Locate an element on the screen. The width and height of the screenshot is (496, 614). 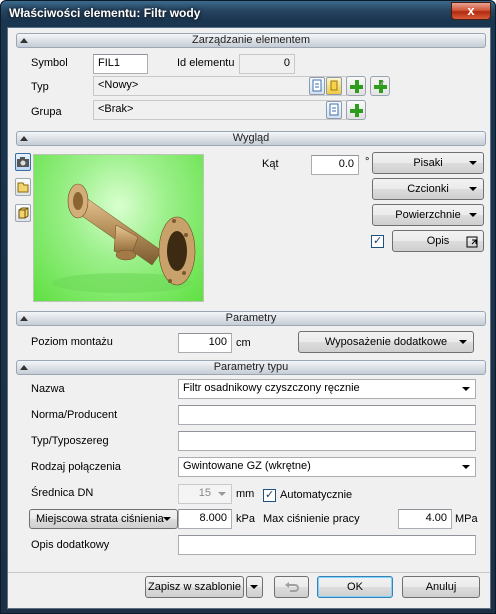
dn-diameter-select: 15 is located at coordinates (205, 494).